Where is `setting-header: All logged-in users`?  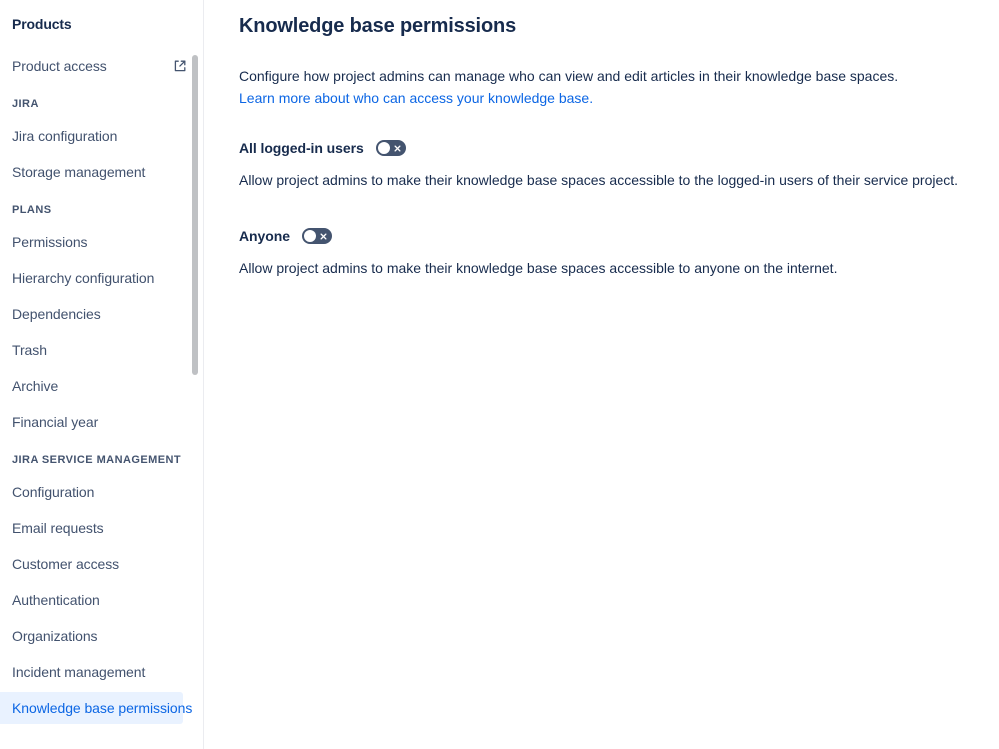 setting-header: All logged-in users is located at coordinates (603, 148).